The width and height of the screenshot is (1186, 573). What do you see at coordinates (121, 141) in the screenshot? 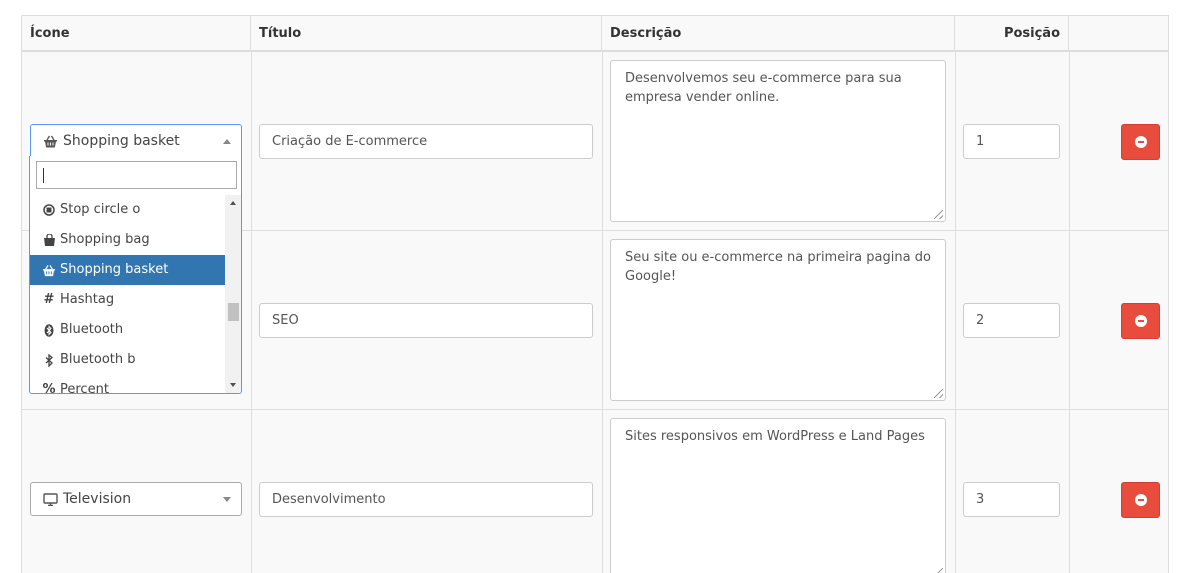
I see `icon-select-value: Shopping basket` at bounding box center [121, 141].